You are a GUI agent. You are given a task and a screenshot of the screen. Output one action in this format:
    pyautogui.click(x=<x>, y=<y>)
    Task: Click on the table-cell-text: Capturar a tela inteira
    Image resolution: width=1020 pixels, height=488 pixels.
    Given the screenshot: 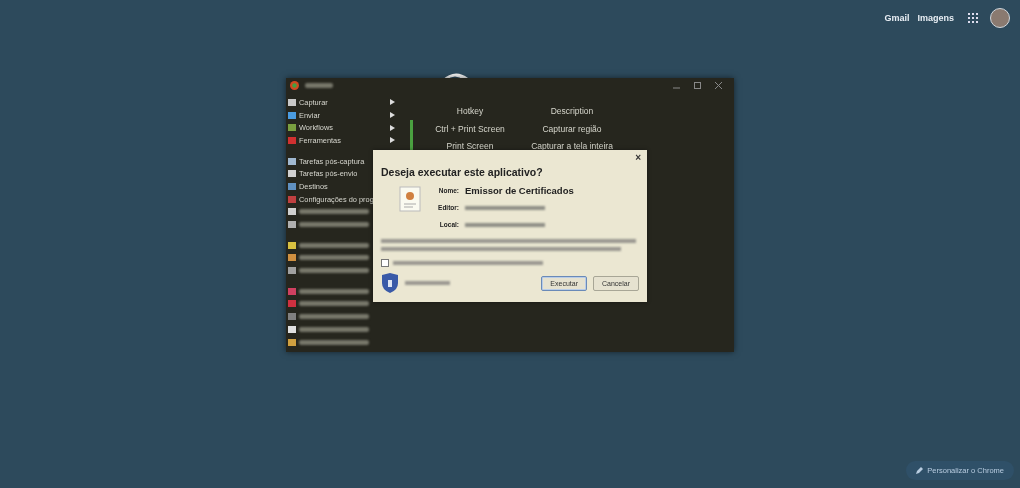 What is the action you would take?
    pyautogui.click(x=572, y=146)
    